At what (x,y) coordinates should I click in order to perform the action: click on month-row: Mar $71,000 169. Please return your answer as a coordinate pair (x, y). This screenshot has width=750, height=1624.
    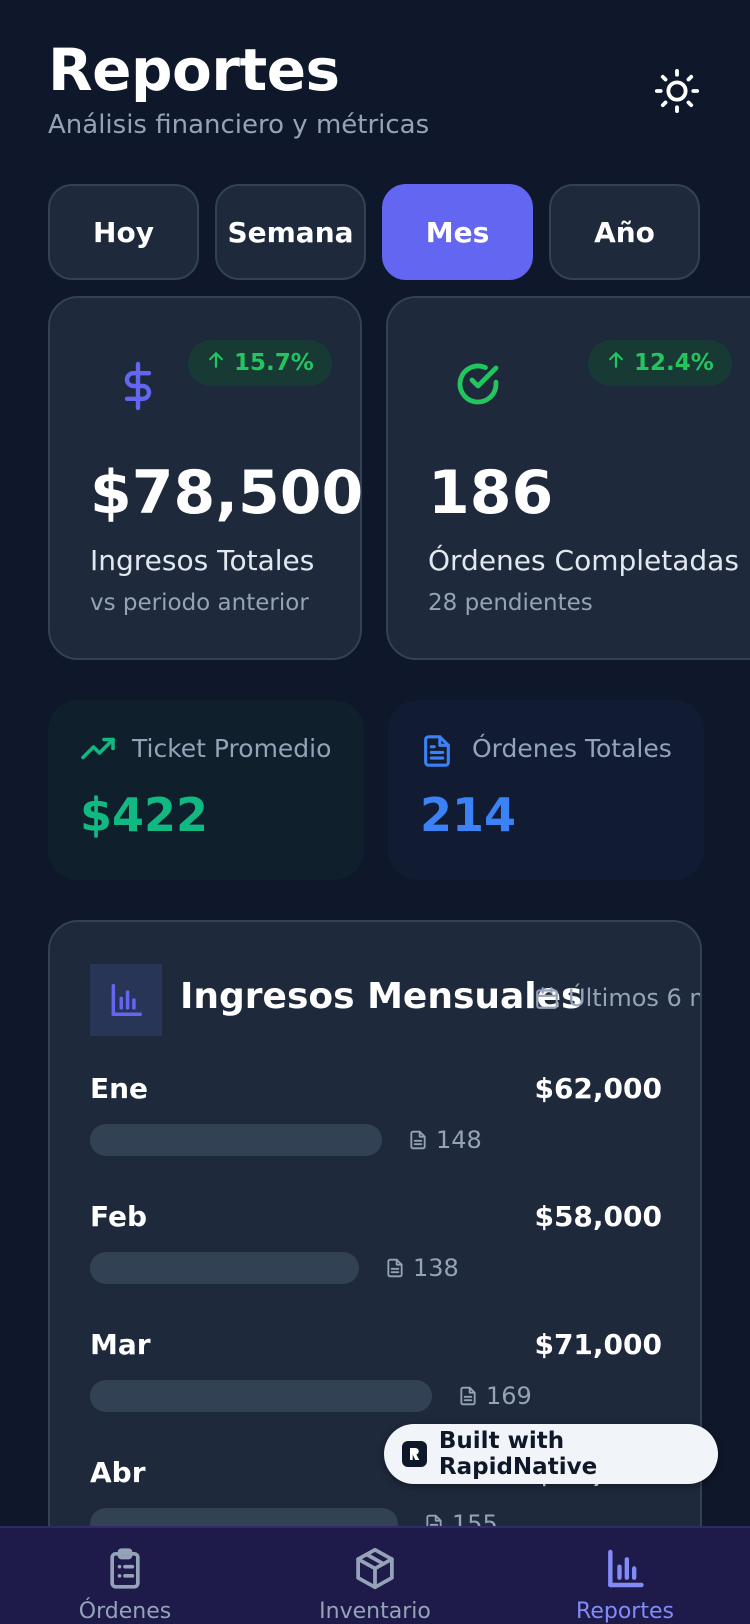
    Looking at the image, I should click on (376, 1383).